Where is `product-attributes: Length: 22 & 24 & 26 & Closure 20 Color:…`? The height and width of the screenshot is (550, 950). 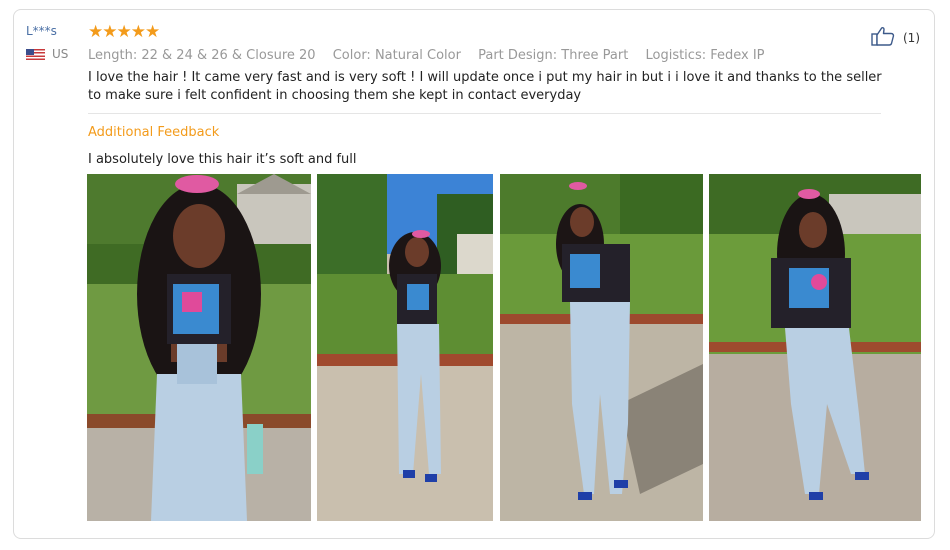 product-attributes: Length: 22 & 24 & 26 & Closure 20 Color:… is located at coordinates (488, 55).